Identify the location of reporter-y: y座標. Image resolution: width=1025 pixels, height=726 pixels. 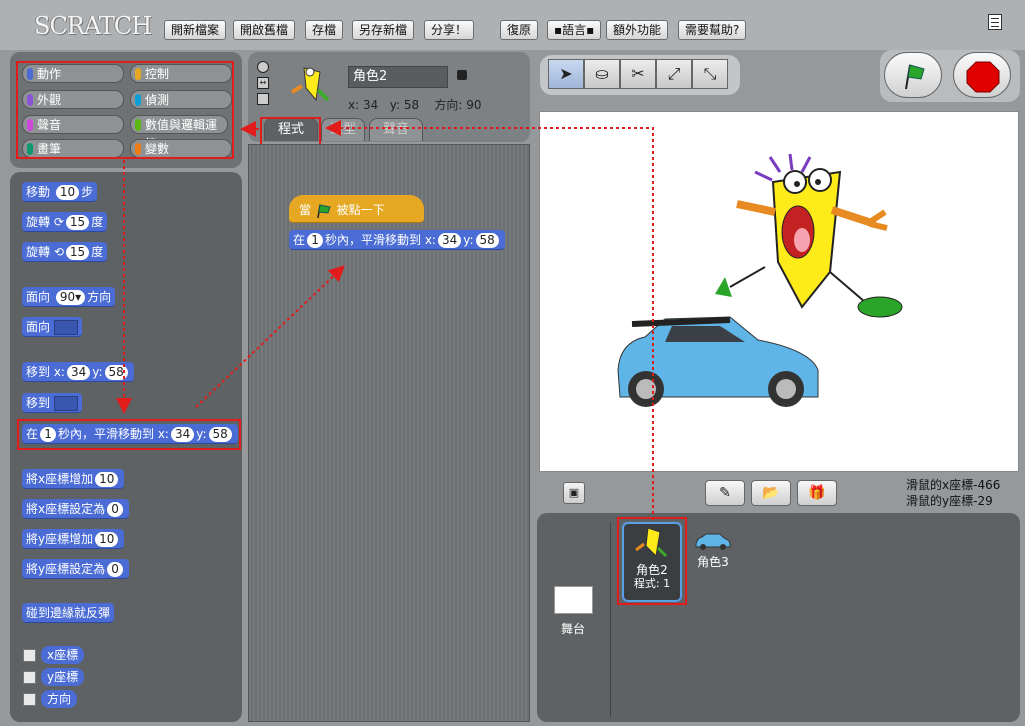
(63, 677).